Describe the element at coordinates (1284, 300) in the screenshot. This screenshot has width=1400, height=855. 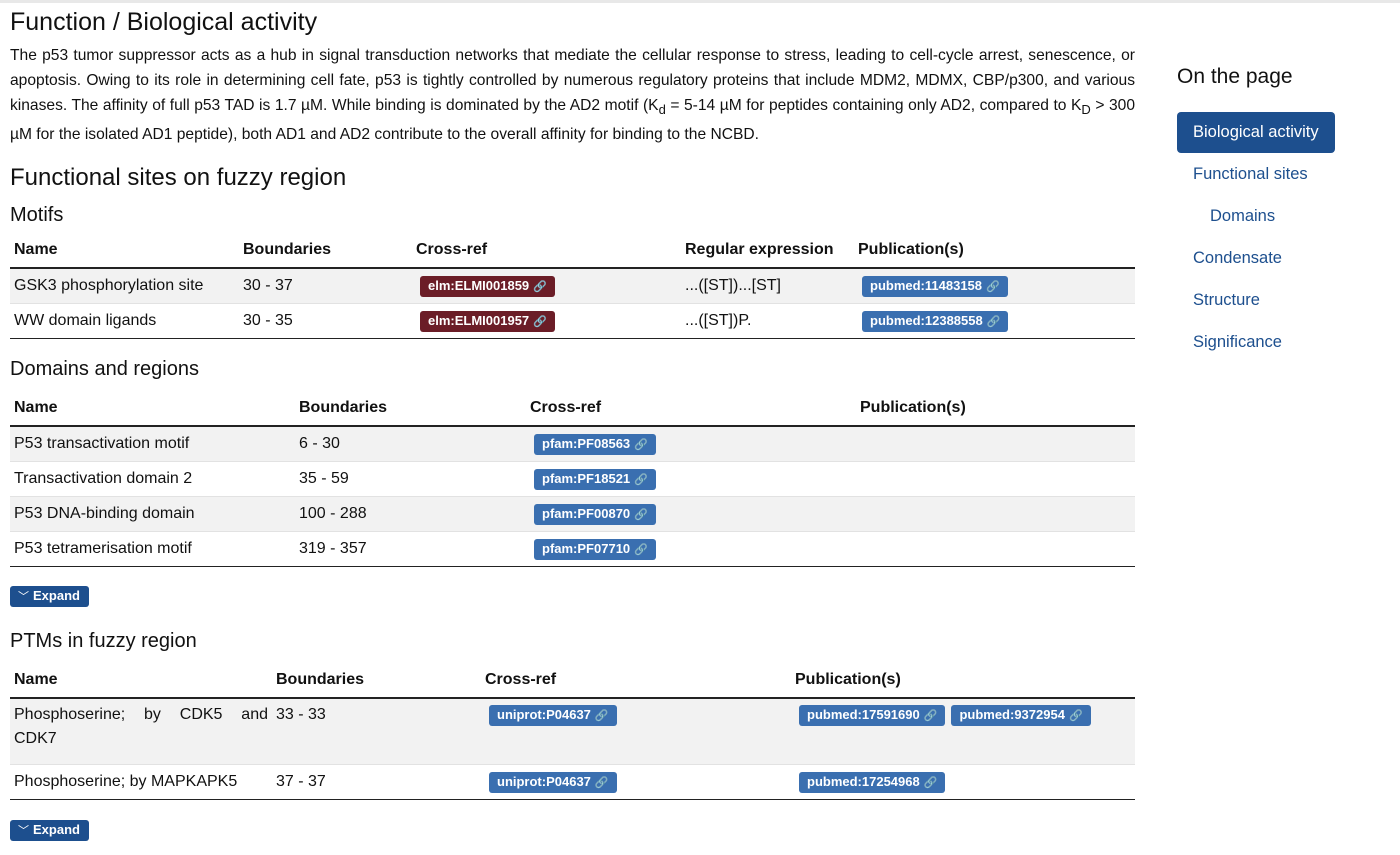
I see `nav-item-structure: Structure` at that location.